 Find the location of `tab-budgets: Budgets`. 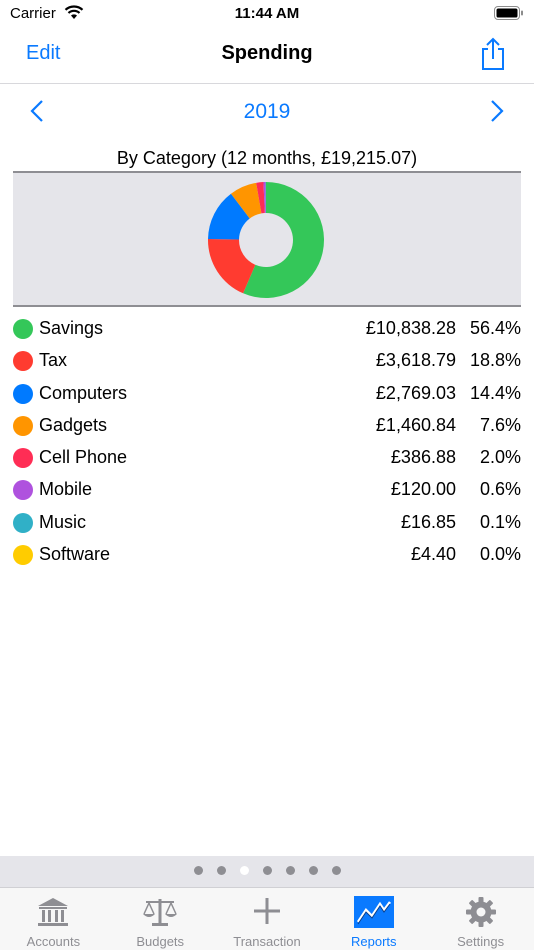

tab-budgets: Budgets is located at coordinates (160, 919).